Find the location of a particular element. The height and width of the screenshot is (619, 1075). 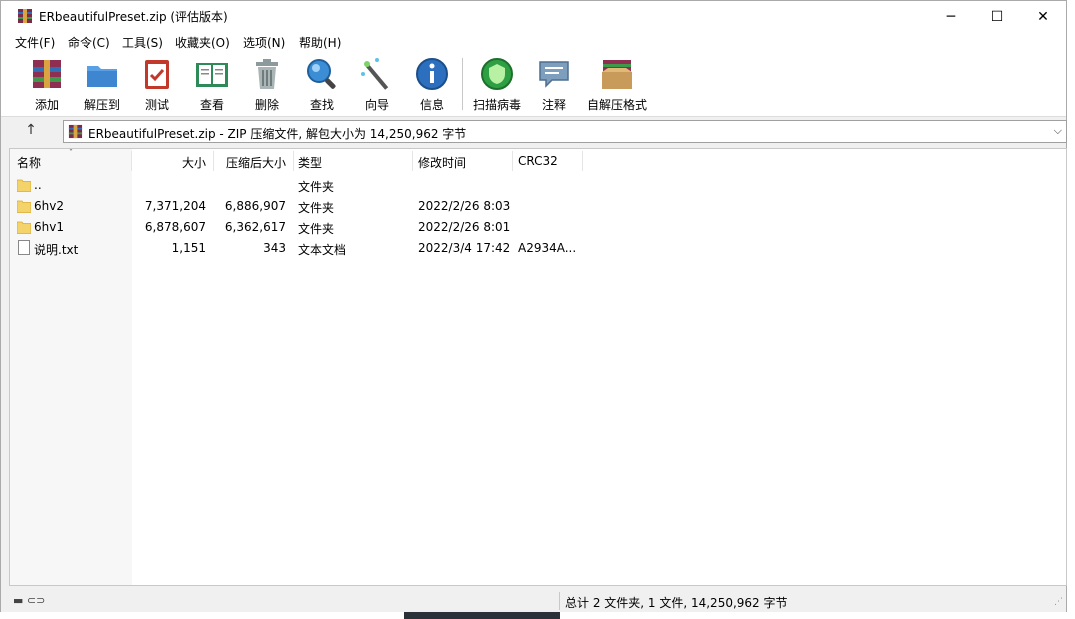

info-button: 信息 is located at coordinates (432, 84).